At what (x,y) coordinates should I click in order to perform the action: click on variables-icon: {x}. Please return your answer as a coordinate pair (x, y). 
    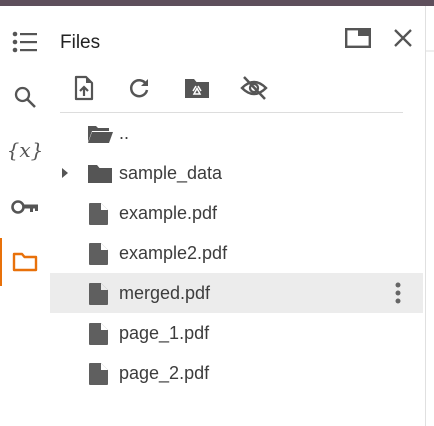
    Looking at the image, I should click on (25, 150).